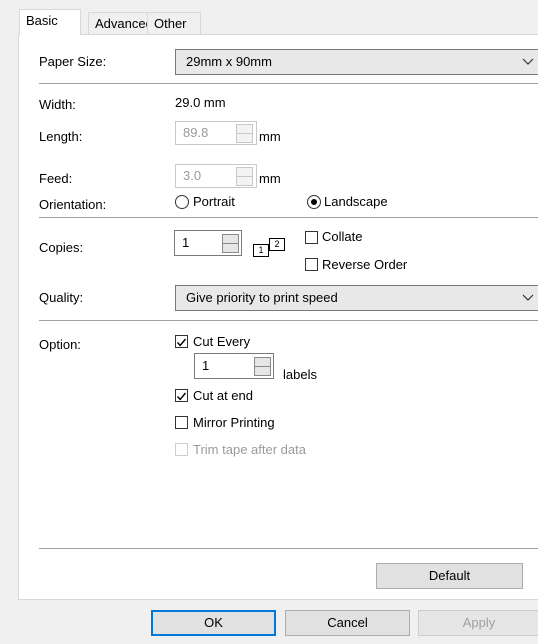 The height and width of the screenshot is (644, 538). What do you see at coordinates (61, 247) in the screenshot?
I see `copies-label: Copies:` at bounding box center [61, 247].